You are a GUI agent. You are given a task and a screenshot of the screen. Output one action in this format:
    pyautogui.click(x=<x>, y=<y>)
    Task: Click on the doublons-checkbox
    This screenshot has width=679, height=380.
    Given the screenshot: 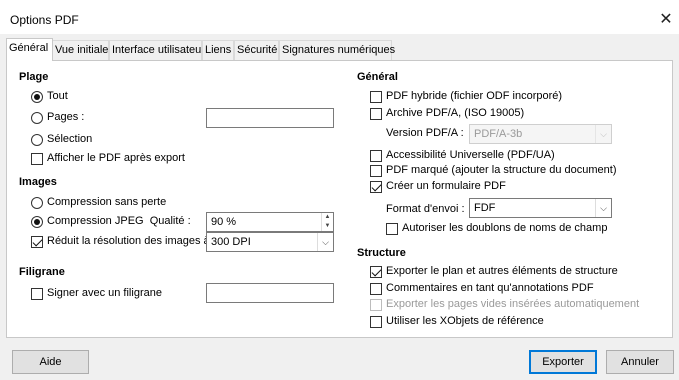 What is the action you would take?
    pyautogui.click(x=392, y=229)
    